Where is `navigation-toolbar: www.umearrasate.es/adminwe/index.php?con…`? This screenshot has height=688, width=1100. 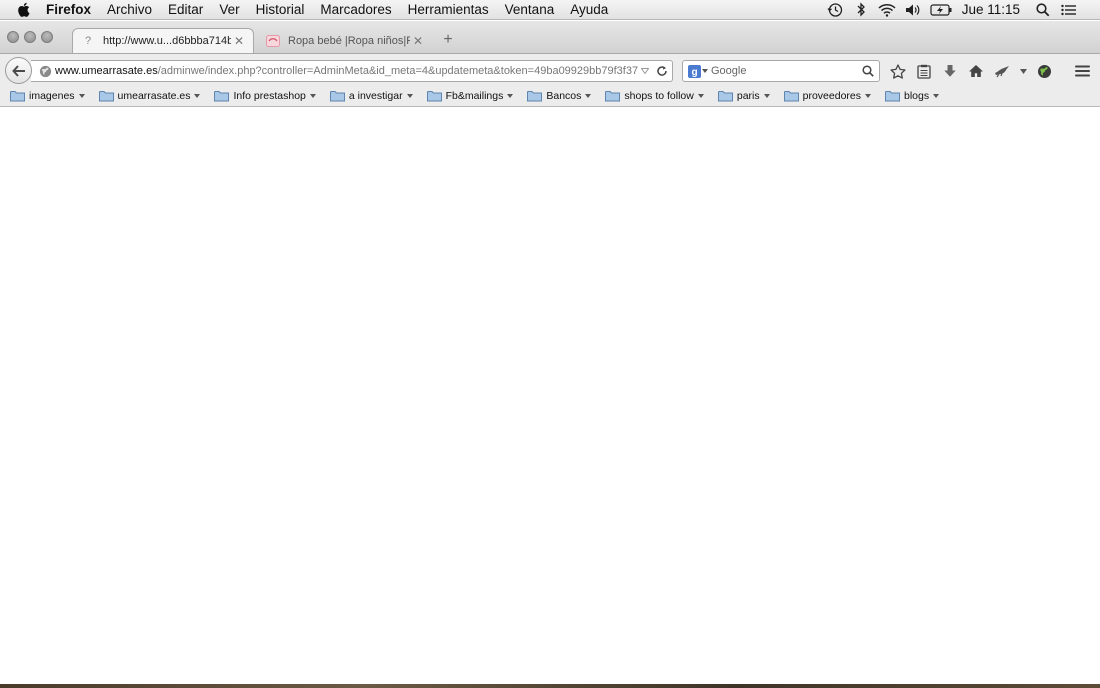
navigation-toolbar: www.umearrasate.es/adminwe/index.php?con… is located at coordinates (550, 70).